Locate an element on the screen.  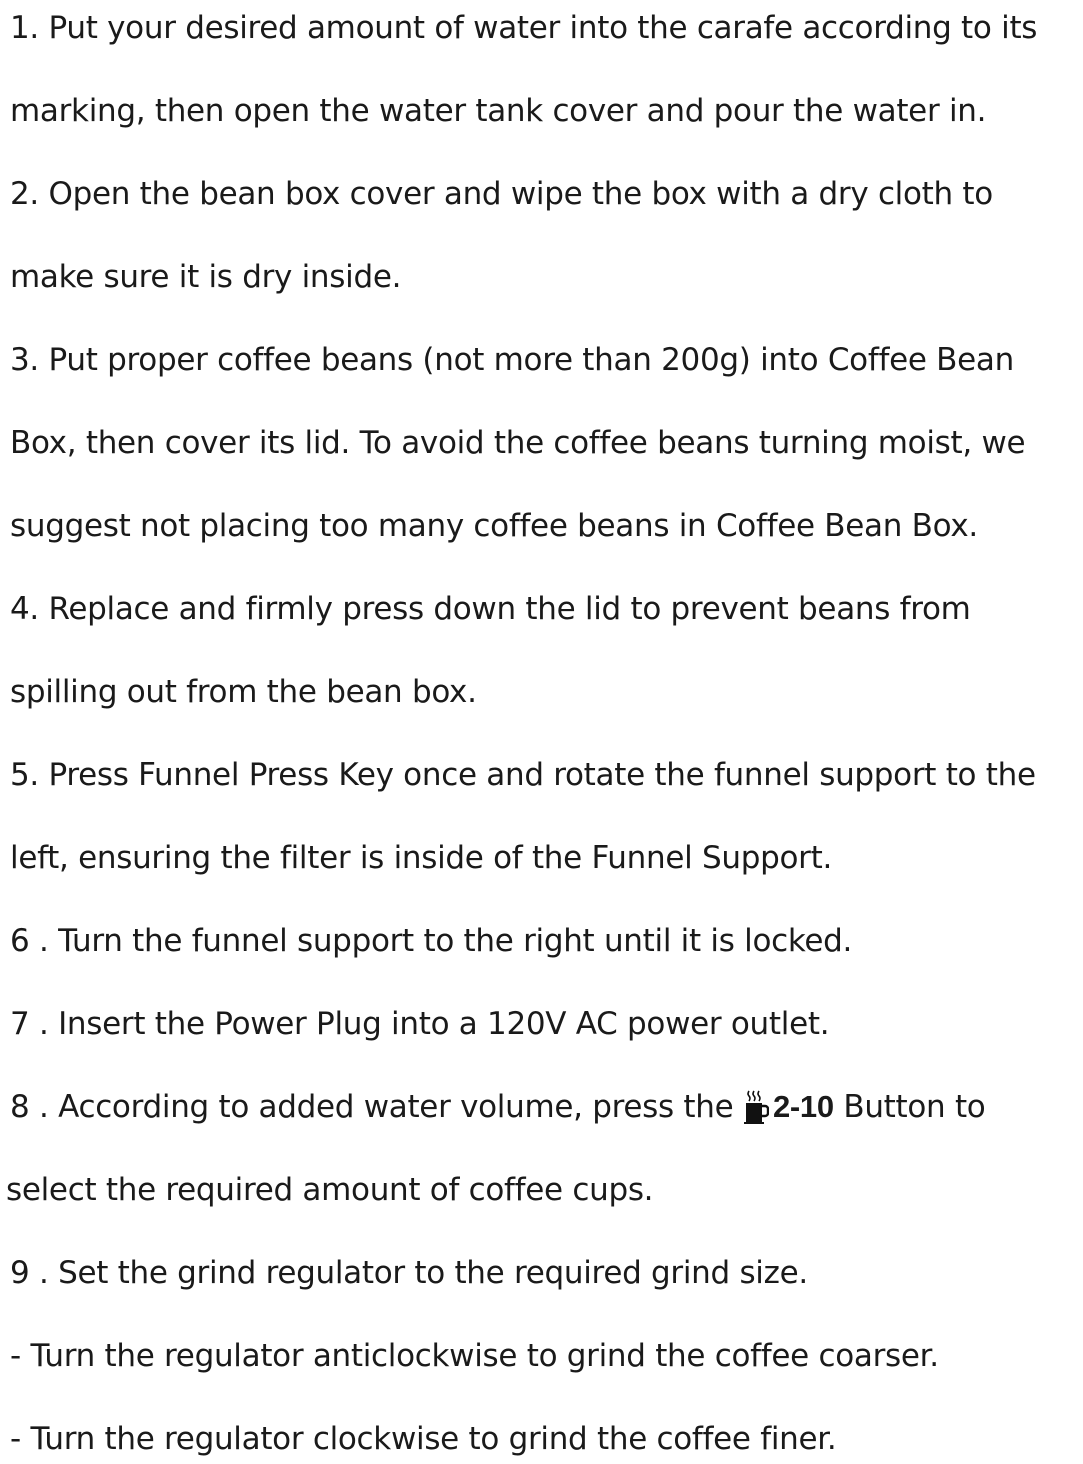
step-8-text-after: Button to is located at coordinates (909, 1107).